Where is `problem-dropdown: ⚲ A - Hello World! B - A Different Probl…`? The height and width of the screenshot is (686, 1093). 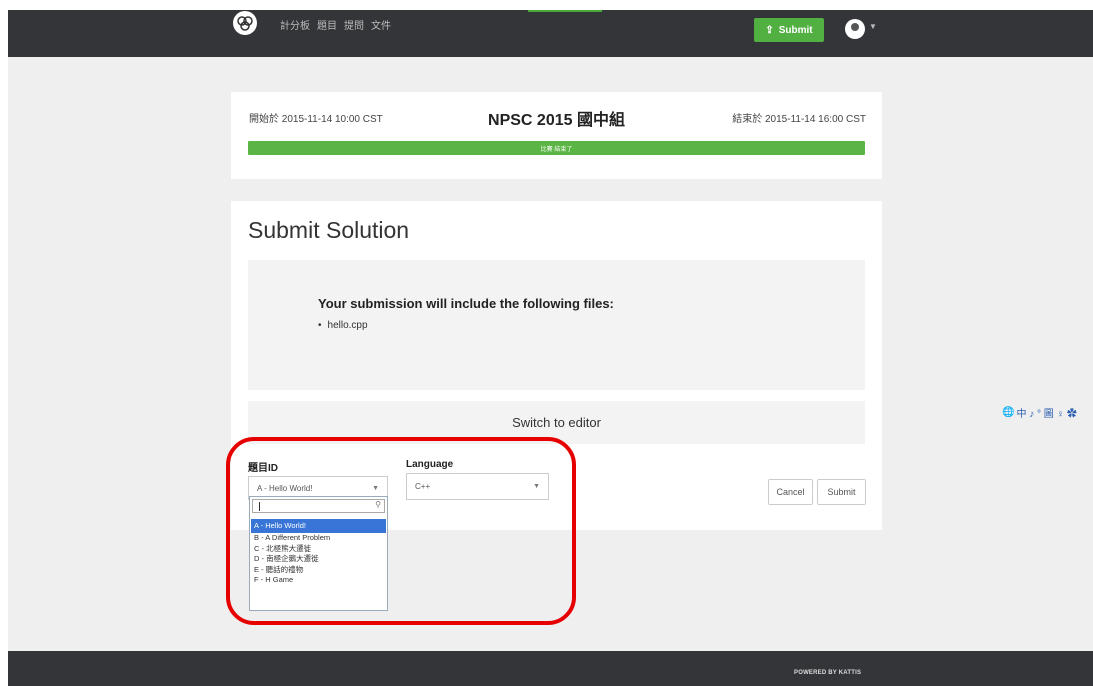
problem-dropdown: ⚲ A - Hello World! B - A Different Probl… is located at coordinates (318, 553).